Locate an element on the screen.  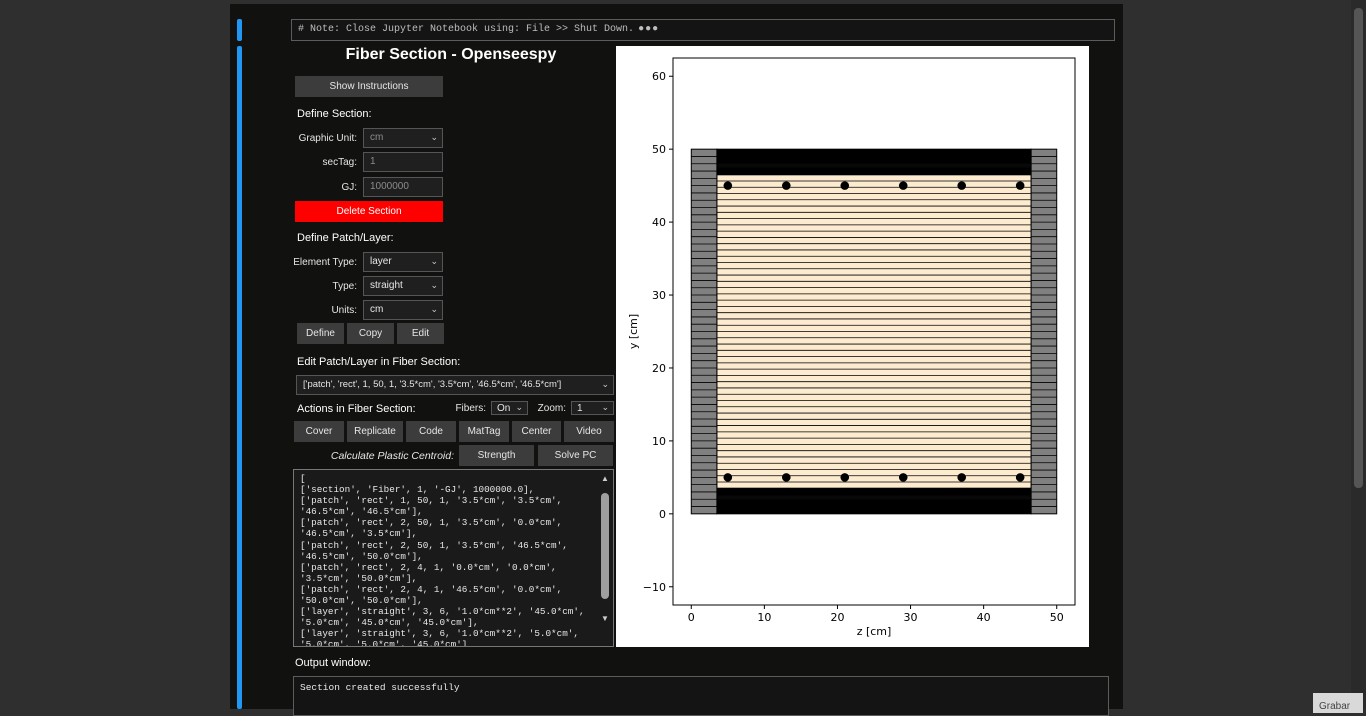
zoom-value: 1 is located at coordinates (580, 408).